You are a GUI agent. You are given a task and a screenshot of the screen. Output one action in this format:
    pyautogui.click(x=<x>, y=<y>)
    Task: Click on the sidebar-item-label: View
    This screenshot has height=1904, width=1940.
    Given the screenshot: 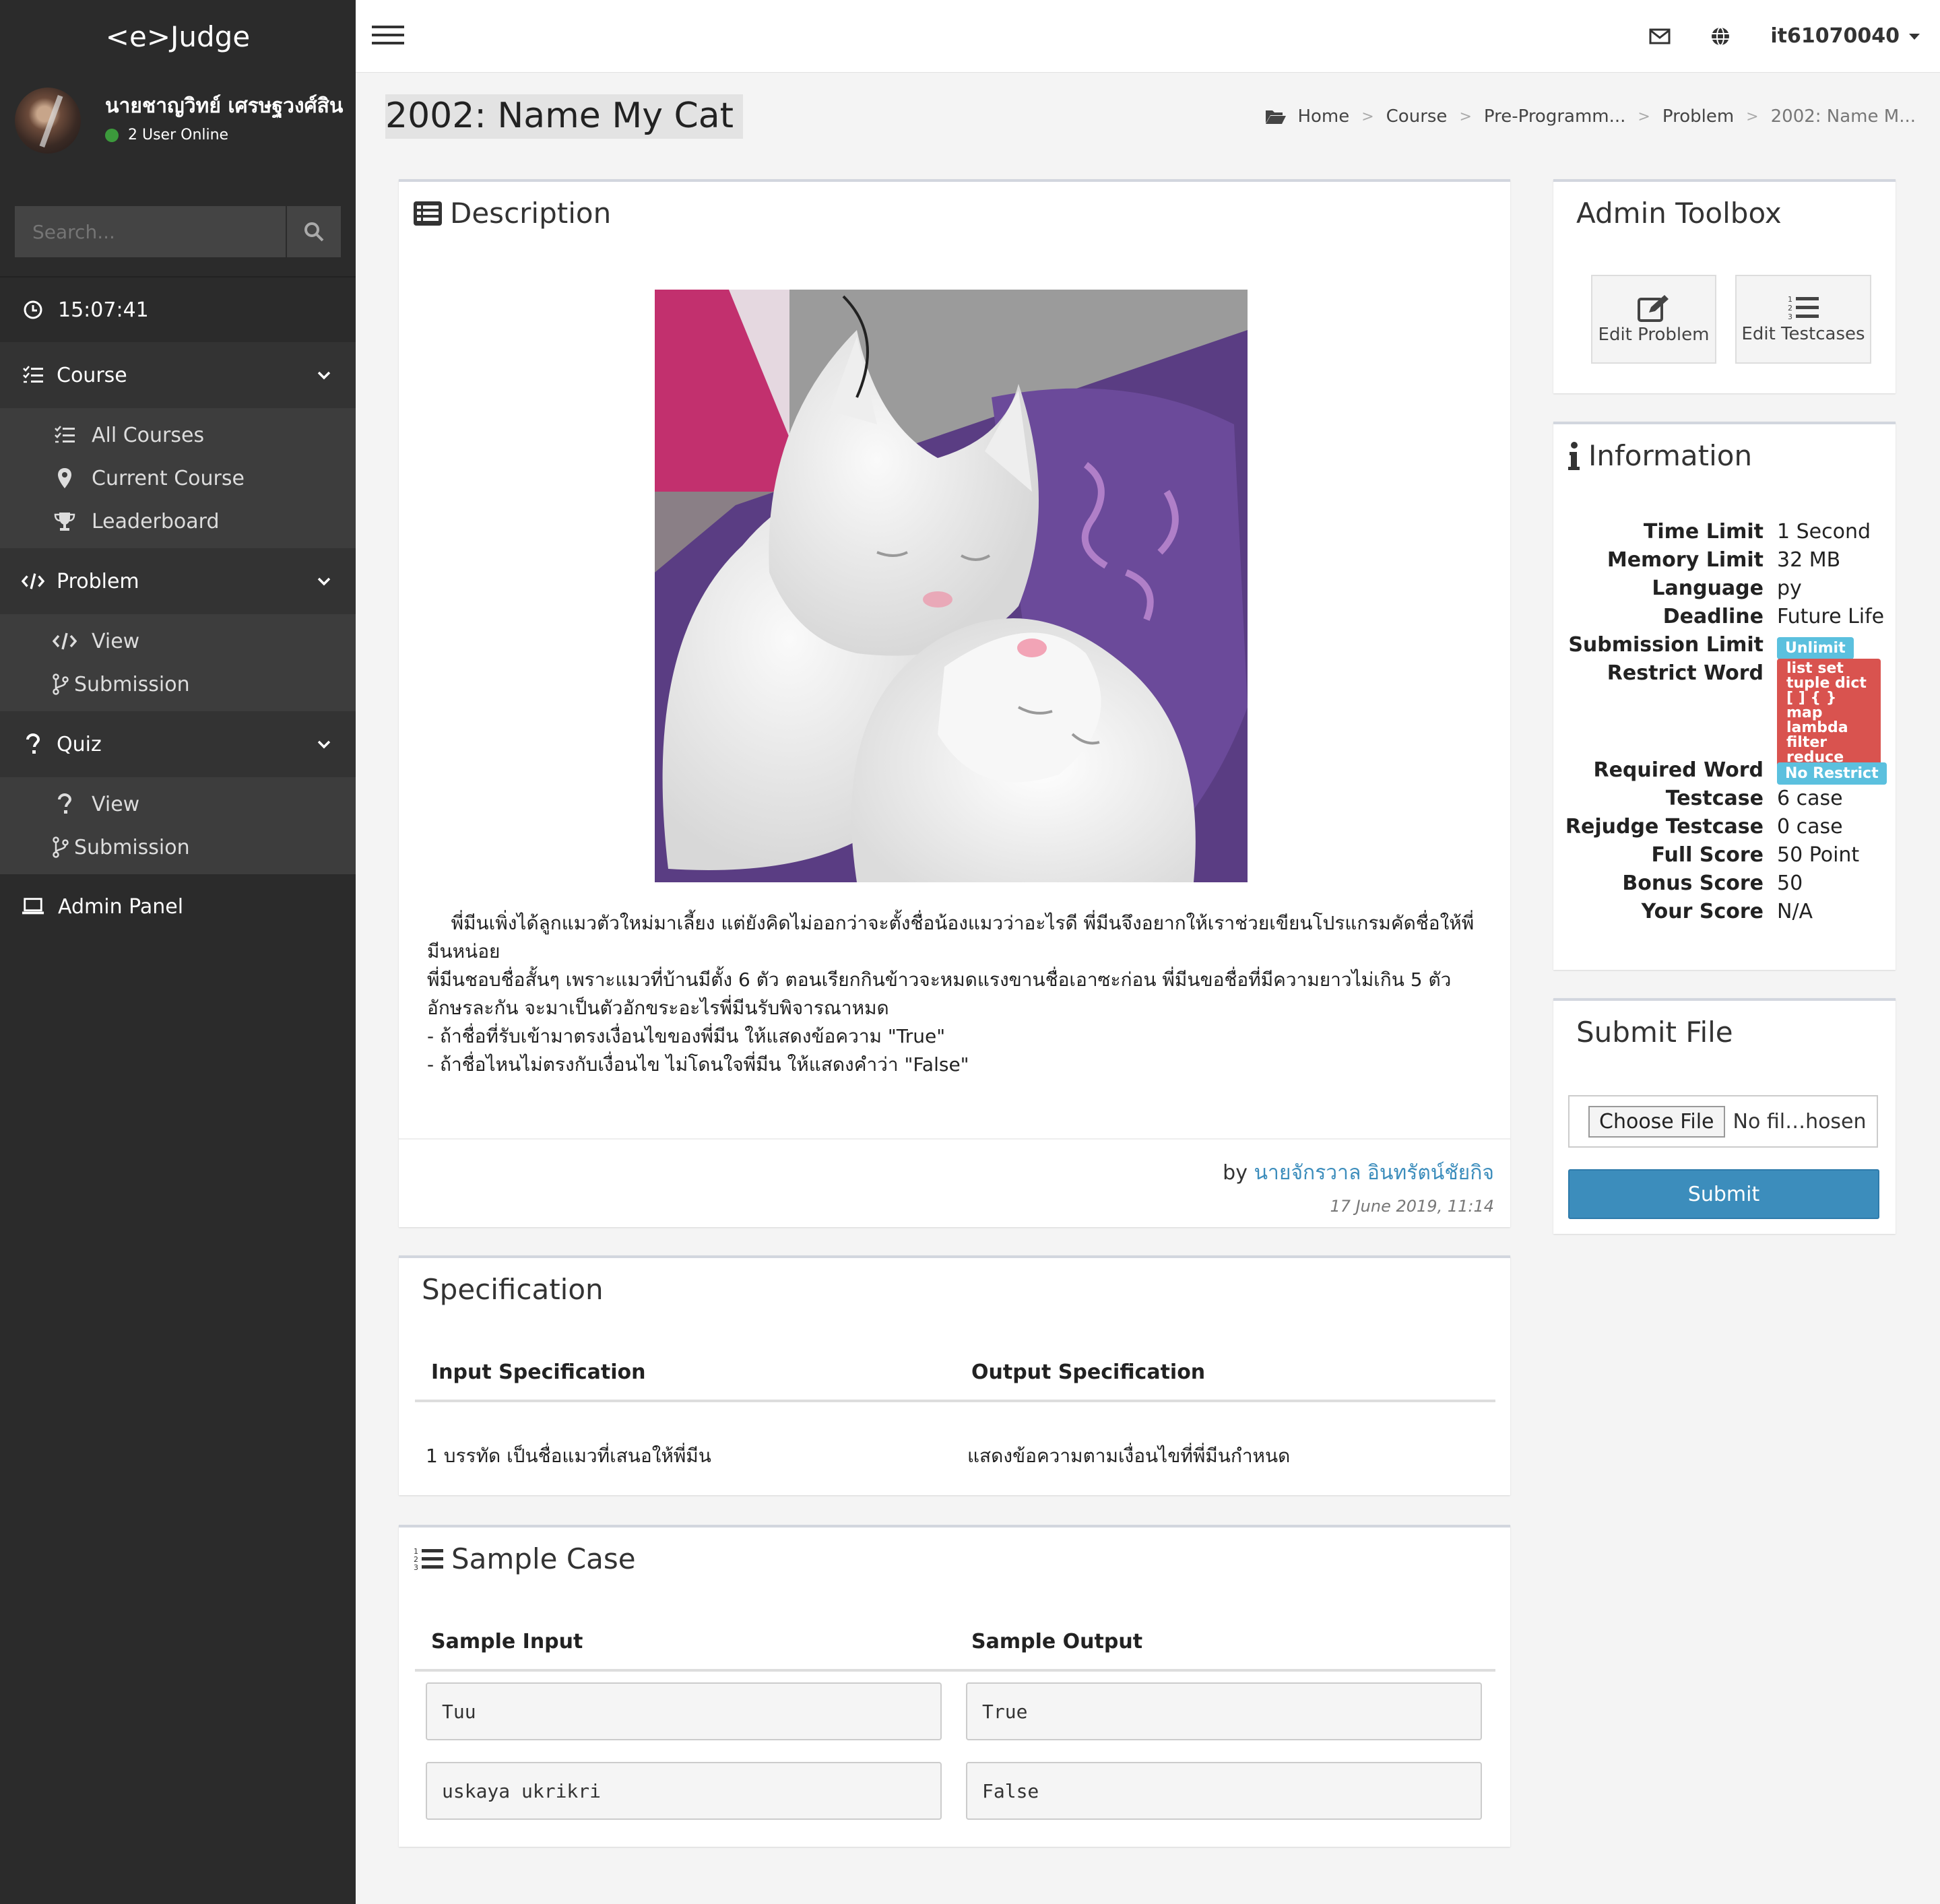 What is the action you would take?
    pyautogui.click(x=116, y=641)
    